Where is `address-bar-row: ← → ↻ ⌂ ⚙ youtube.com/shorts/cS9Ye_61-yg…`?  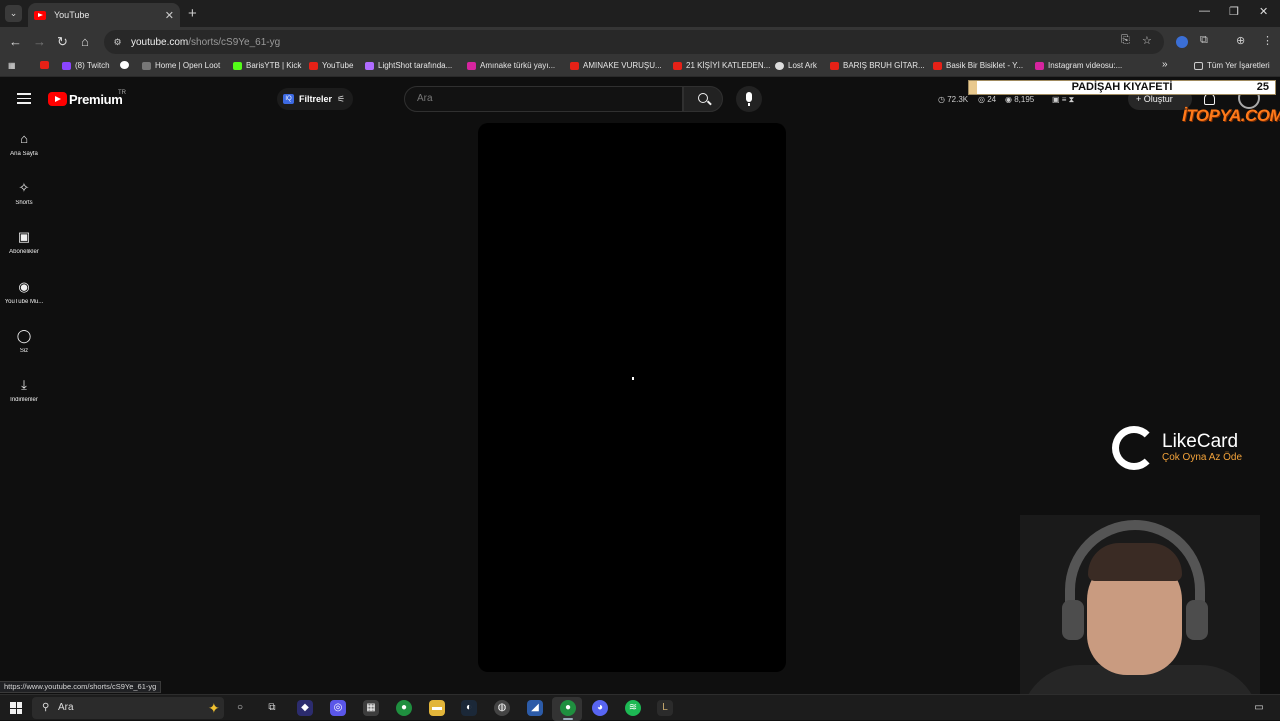
address-bar-row: ← → ↻ ⌂ ⚙ youtube.com/shorts/cS9Ye_61-yg… is located at coordinates (640, 42).